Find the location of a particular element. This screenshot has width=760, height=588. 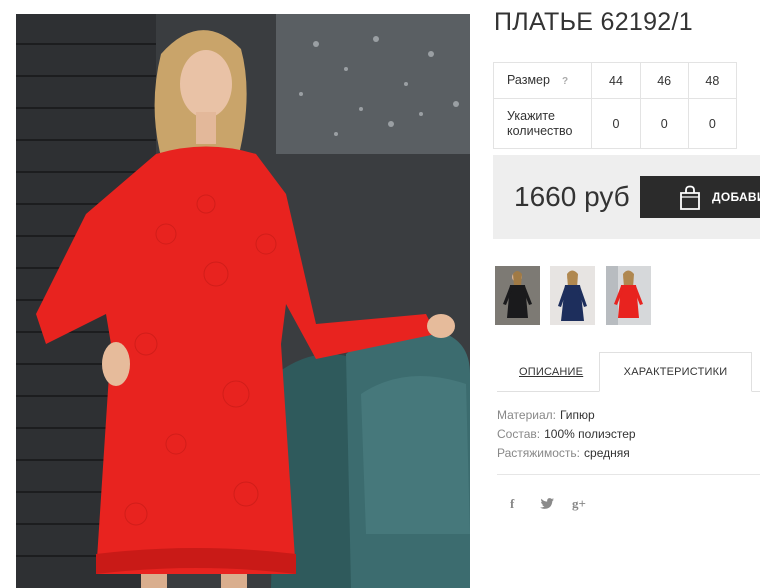

quantity-label-line2: количество is located at coordinates (540, 130).